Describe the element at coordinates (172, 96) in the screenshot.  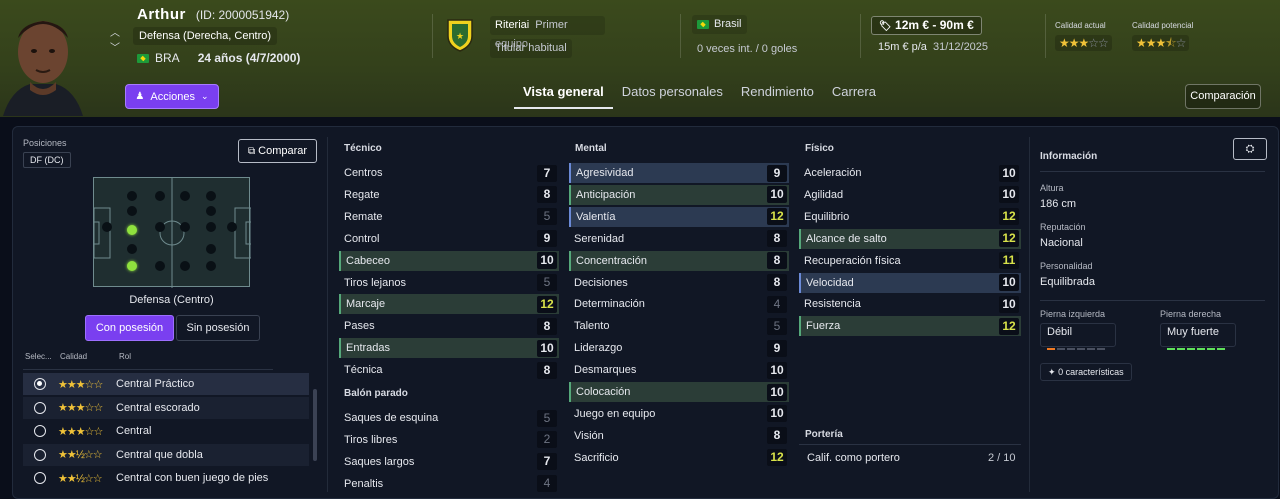
I see `actions-button: ♟ Acciones ⌄` at that location.